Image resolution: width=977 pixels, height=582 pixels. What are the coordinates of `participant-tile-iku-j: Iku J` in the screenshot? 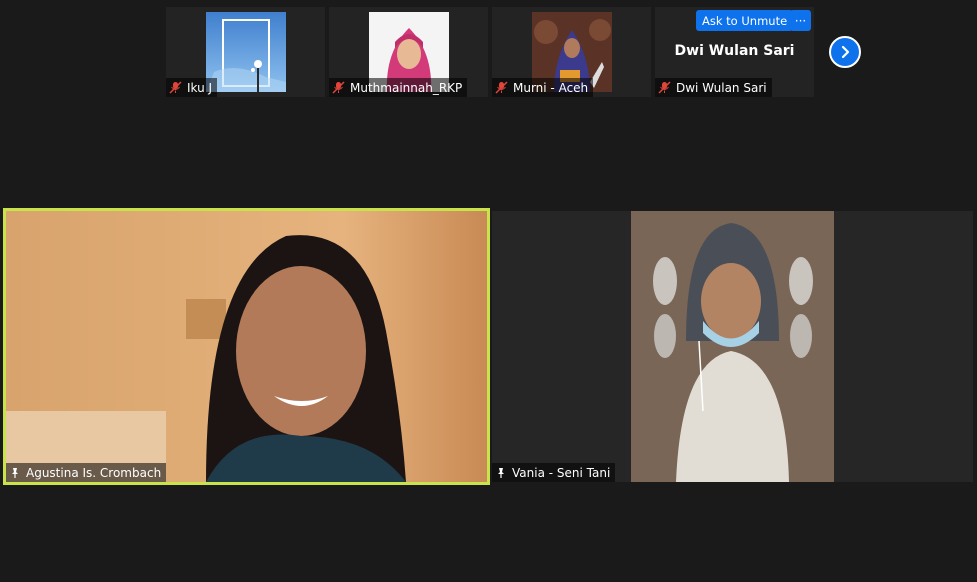 It's located at (245, 52).